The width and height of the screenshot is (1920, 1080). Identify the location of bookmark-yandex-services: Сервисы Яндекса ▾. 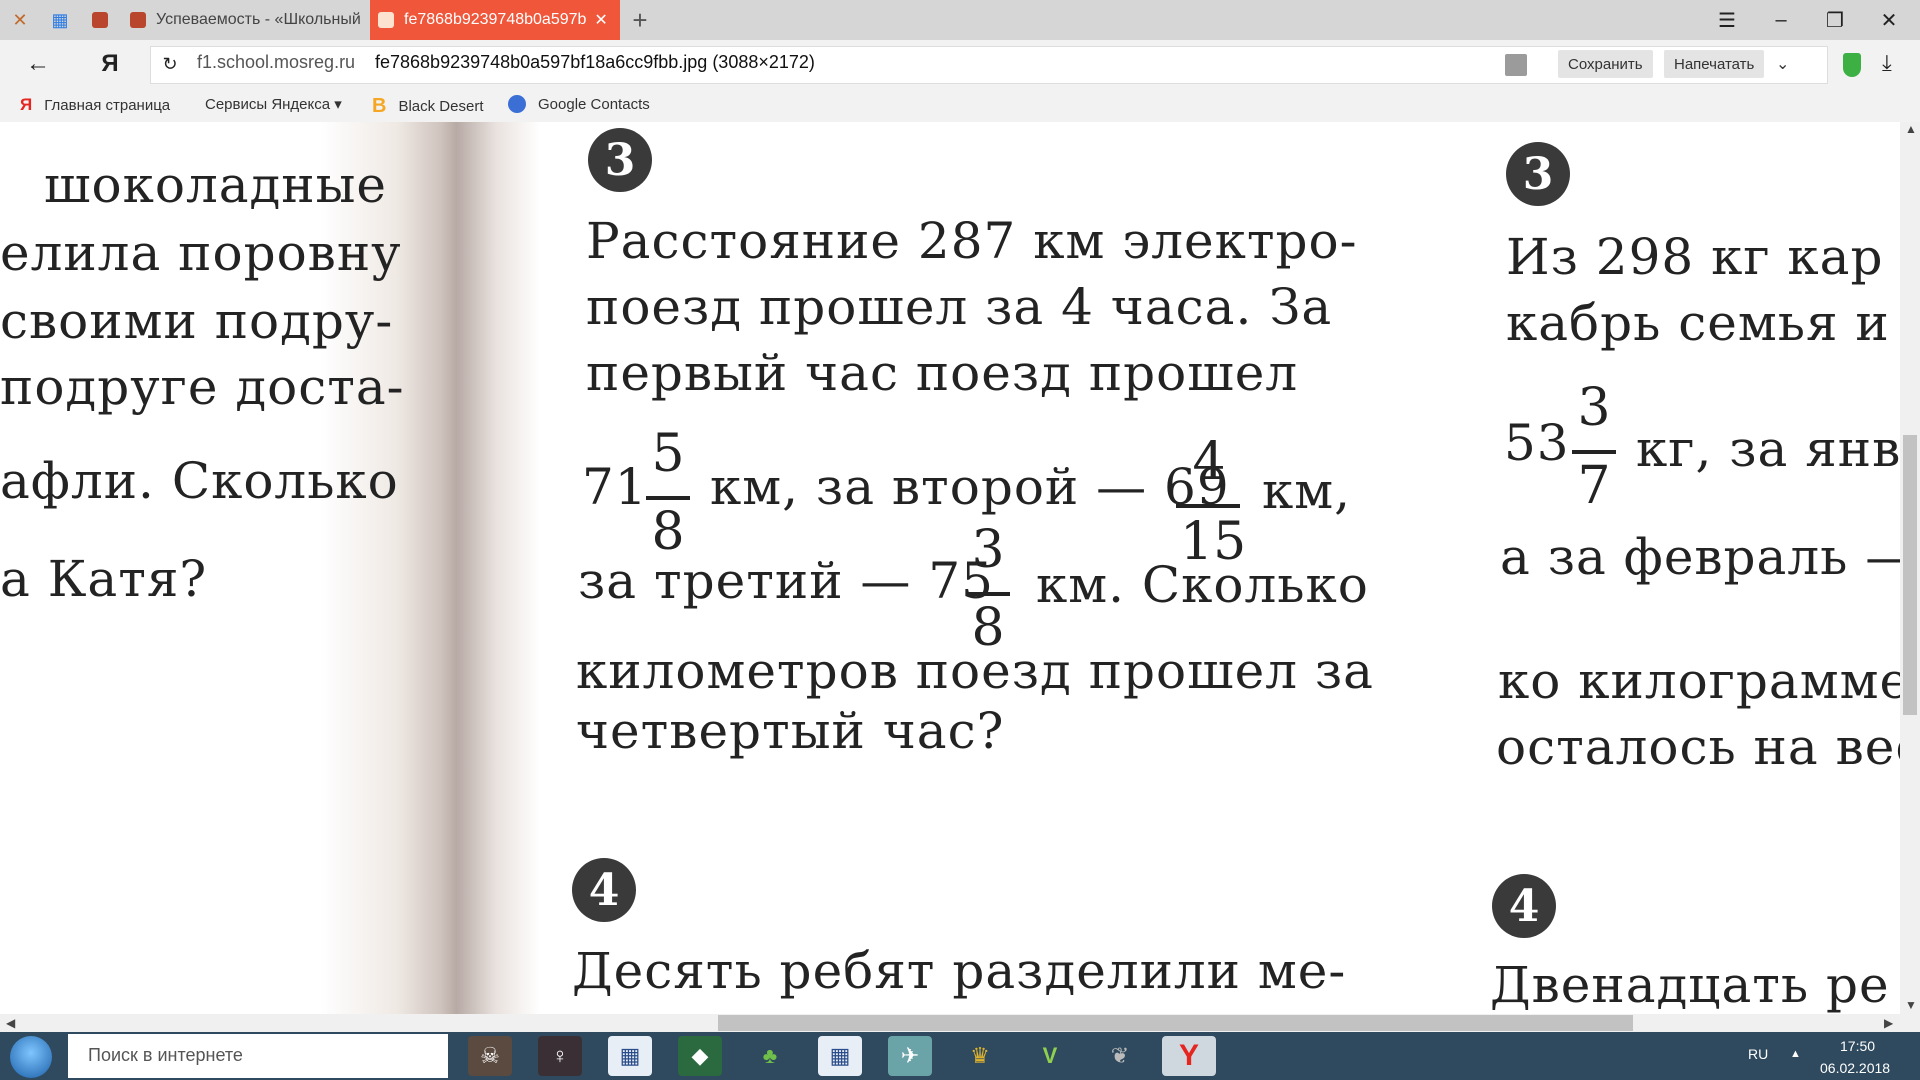
(273, 104).